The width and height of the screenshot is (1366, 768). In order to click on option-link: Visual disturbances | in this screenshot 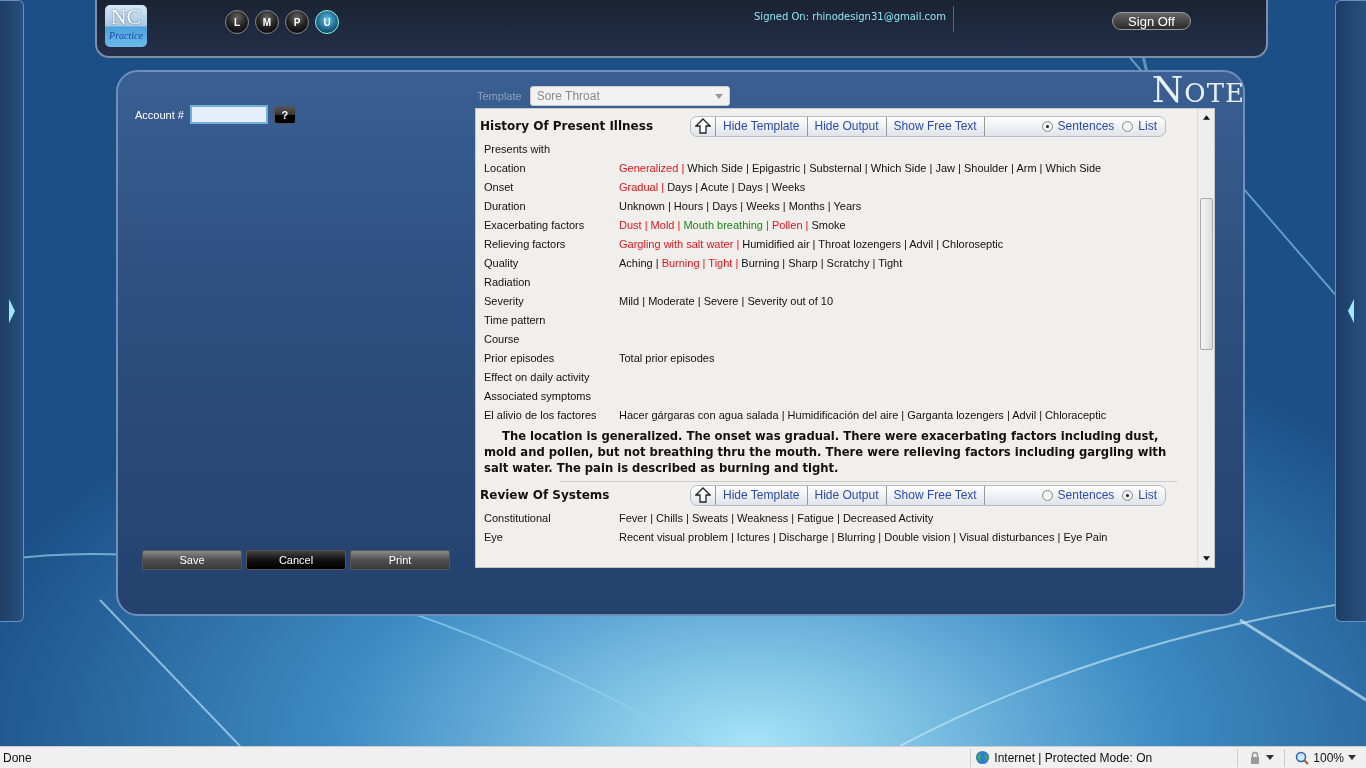, I will do `click(1010, 536)`.